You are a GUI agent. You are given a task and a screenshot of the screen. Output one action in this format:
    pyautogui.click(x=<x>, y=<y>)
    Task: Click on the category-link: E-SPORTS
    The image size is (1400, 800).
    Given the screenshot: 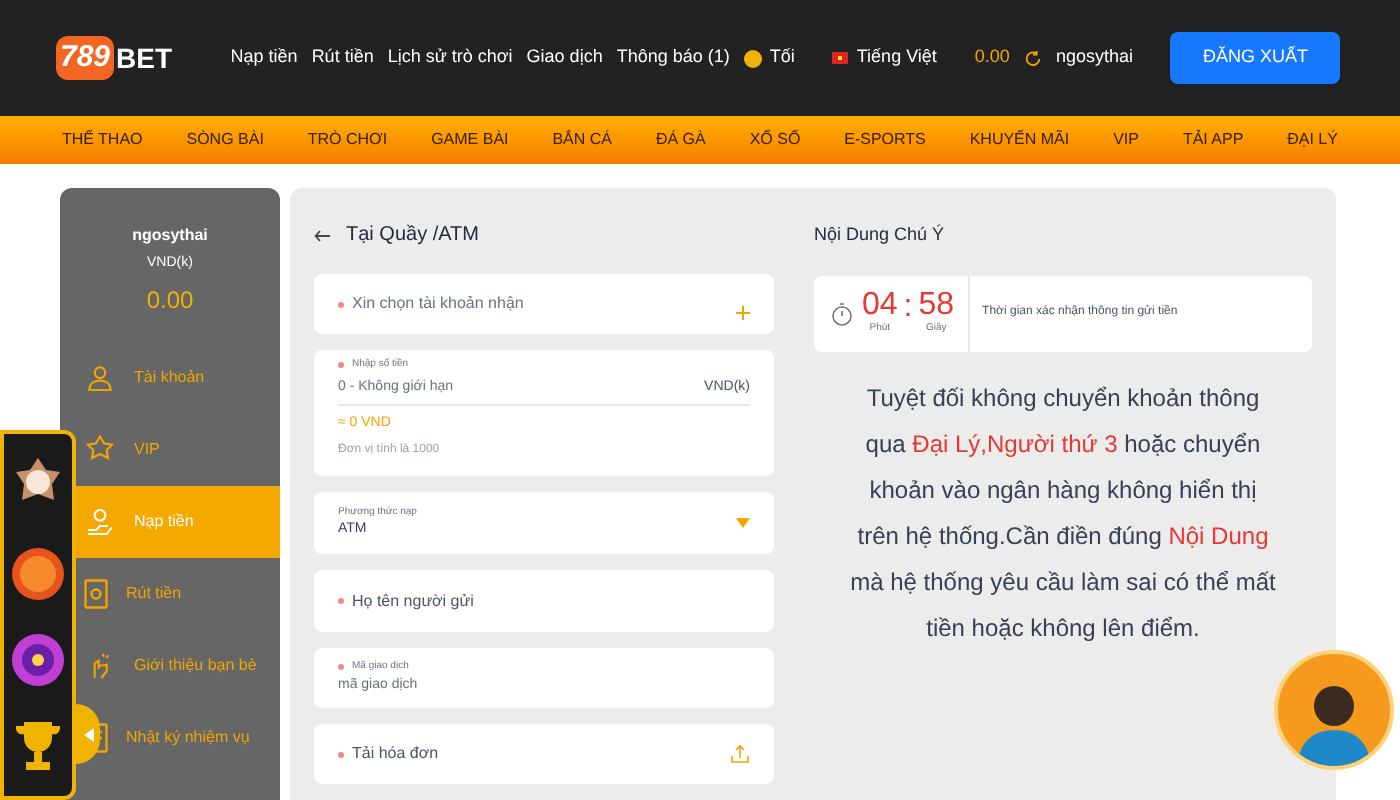 What is the action you would take?
    pyautogui.click(x=885, y=140)
    